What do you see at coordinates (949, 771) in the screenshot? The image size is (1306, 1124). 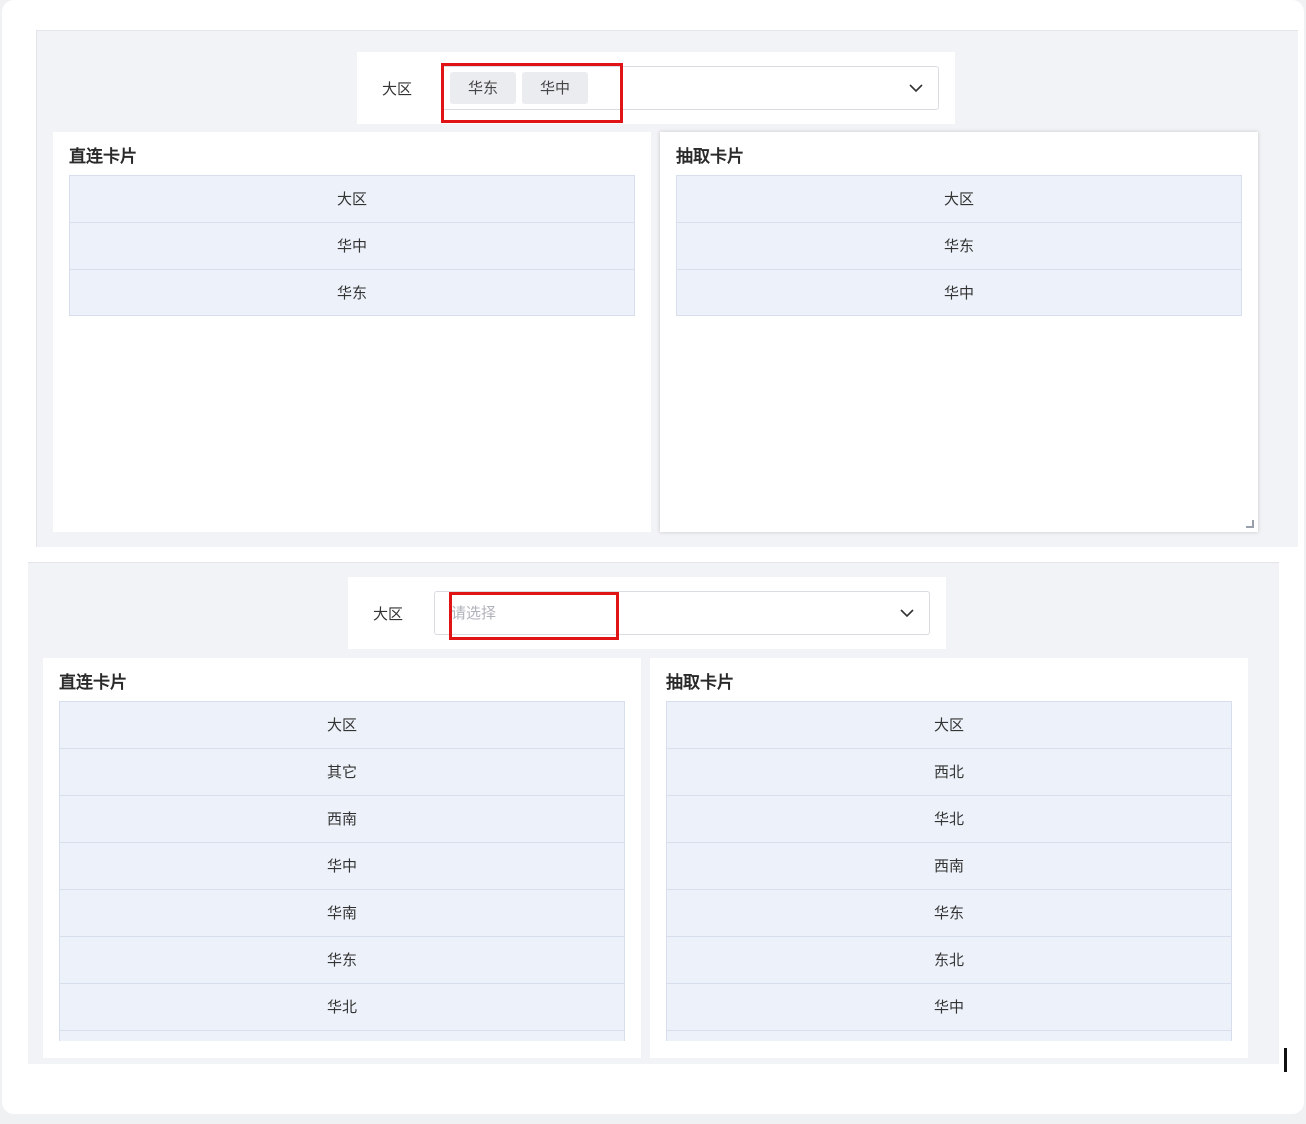 I see `table-row: 西北` at bounding box center [949, 771].